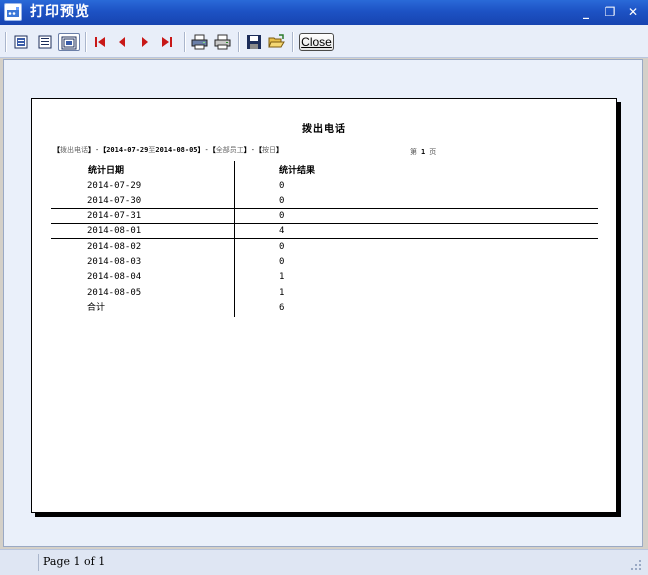  I want to click on row-date: 2014-08-05, so click(114, 293).